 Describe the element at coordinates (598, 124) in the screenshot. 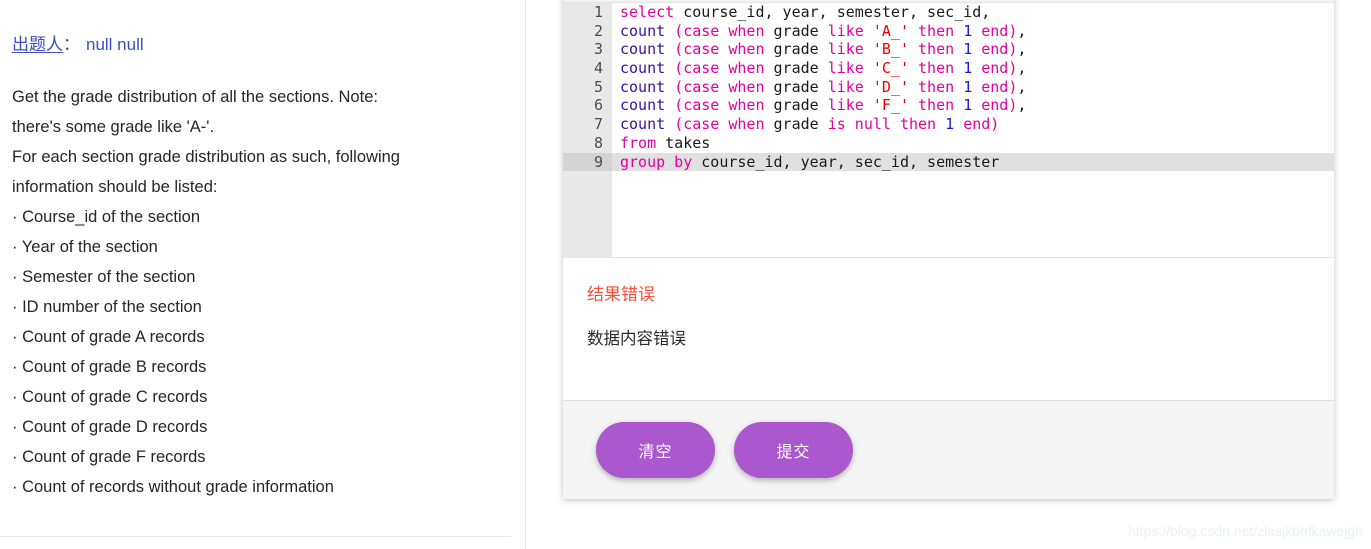

I see `line-number: 7` at that location.